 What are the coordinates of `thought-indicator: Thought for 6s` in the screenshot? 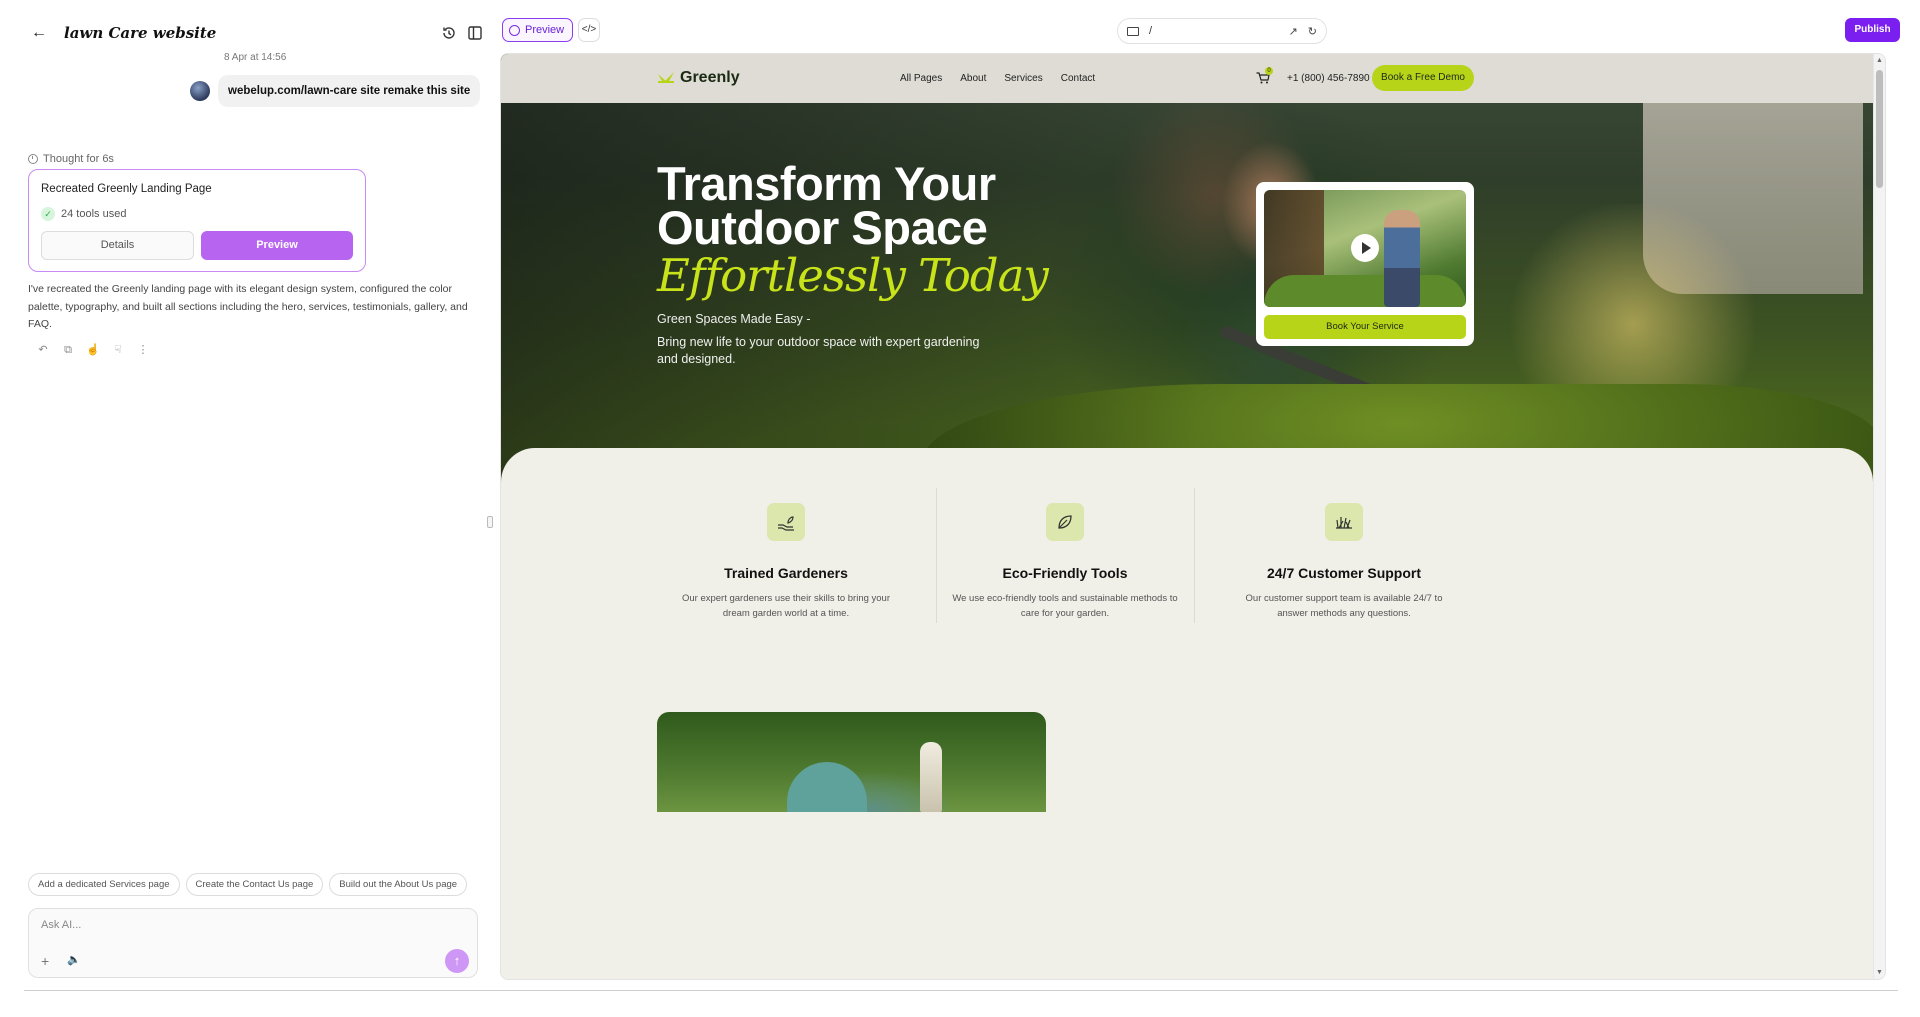 It's located at (71, 159).